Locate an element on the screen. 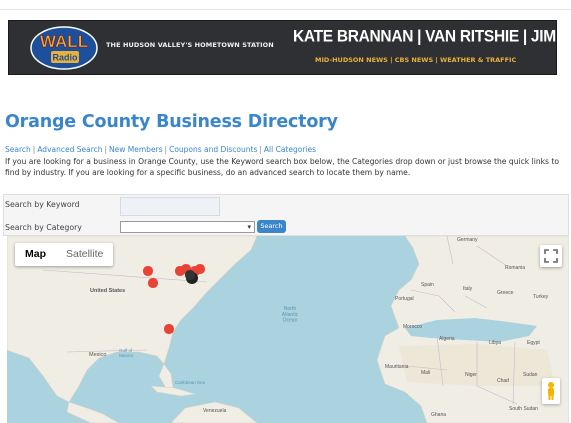 This screenshot has width=571, height=423. street-view-button is located at coordinates (551, 391).